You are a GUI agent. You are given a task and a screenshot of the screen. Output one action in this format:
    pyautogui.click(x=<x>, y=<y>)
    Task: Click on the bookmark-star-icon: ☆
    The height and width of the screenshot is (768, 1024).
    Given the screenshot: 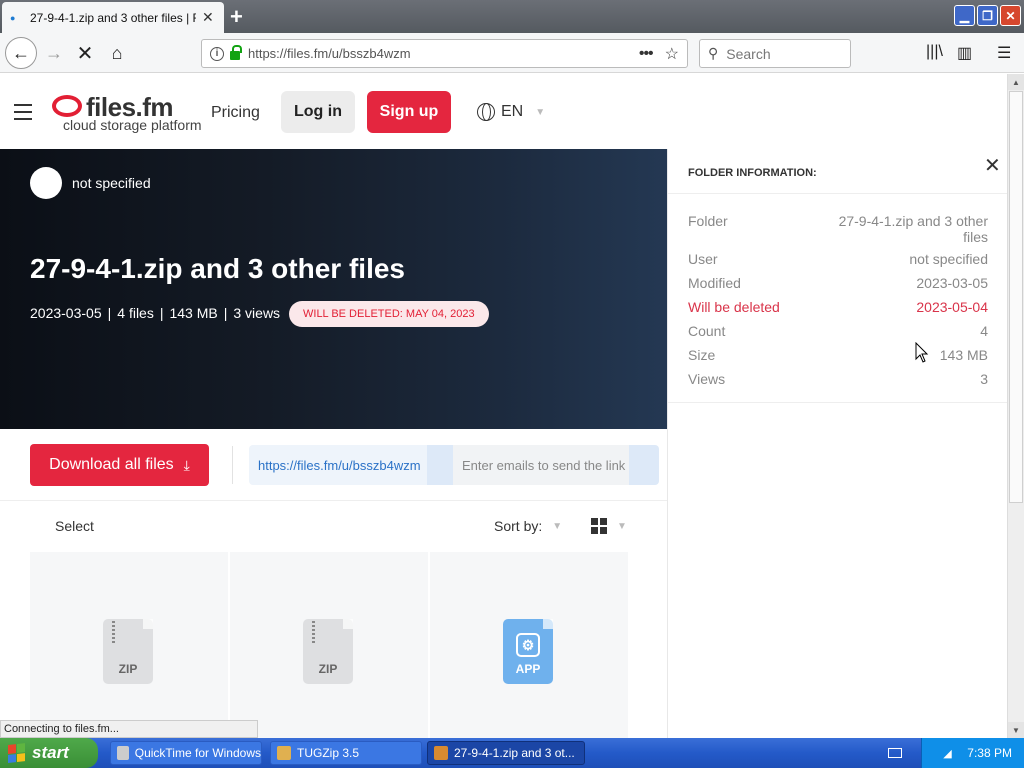 What is the action you would take?
    pyautogui.click(x=672, y=54)
    